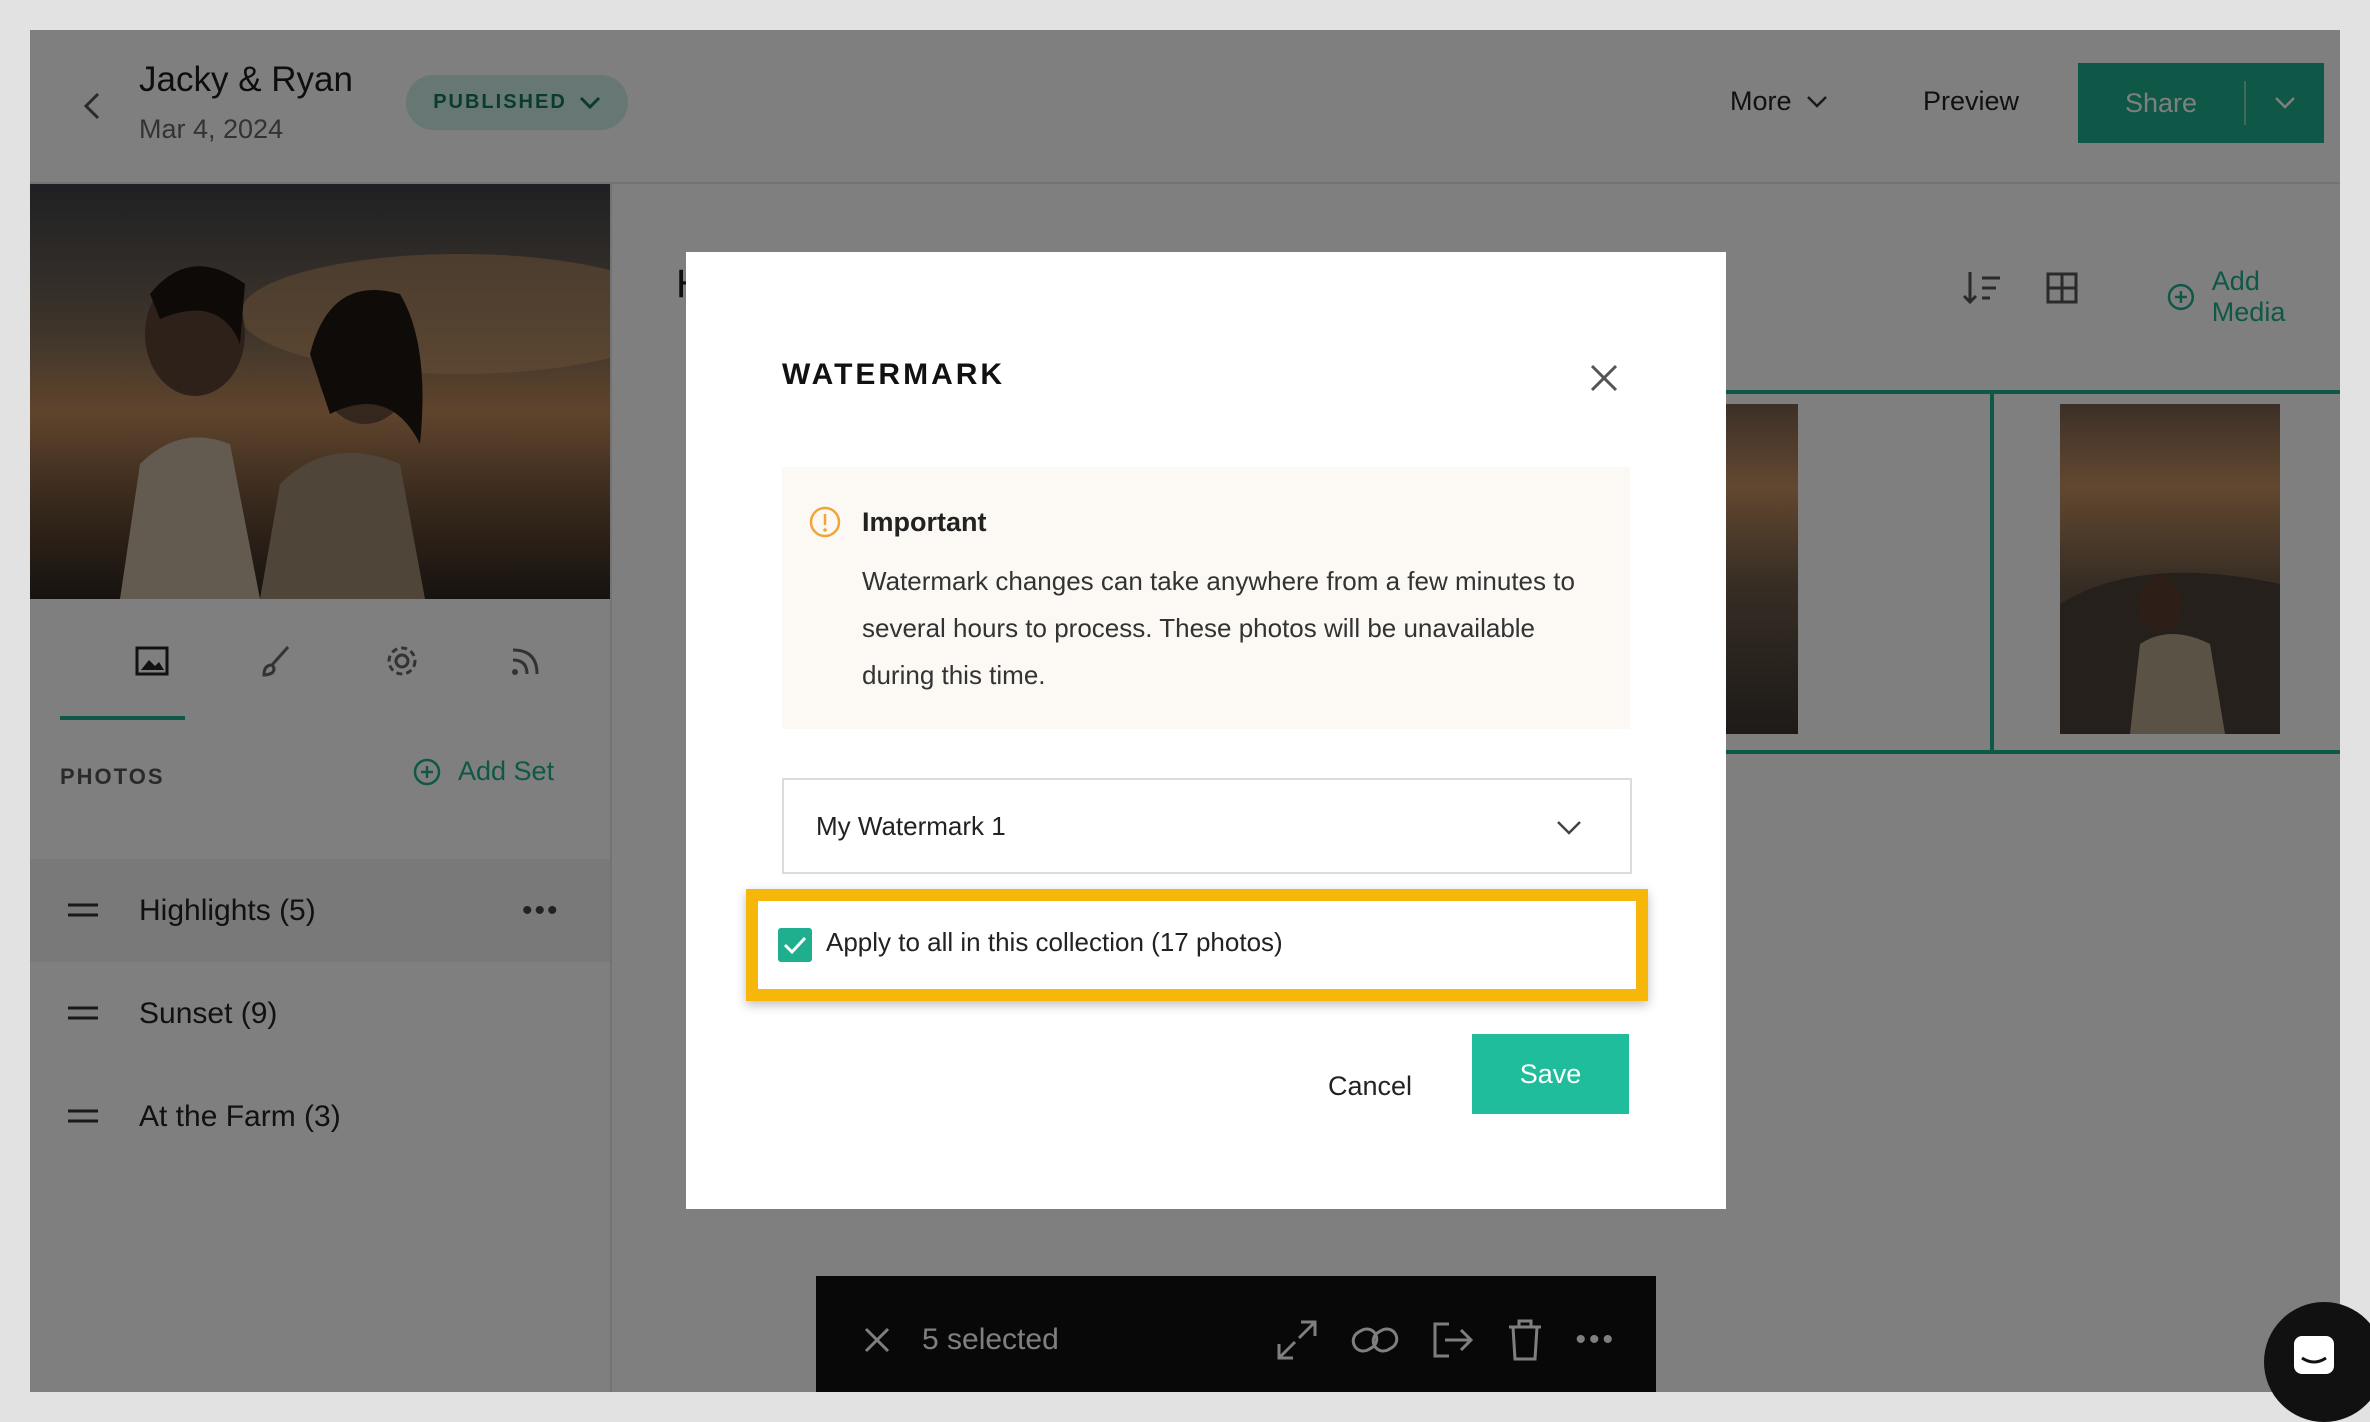 The width and height of the screenshot is (2370, 1422). I want to click on dialog-title: WATERMARK, so click(894, 374).